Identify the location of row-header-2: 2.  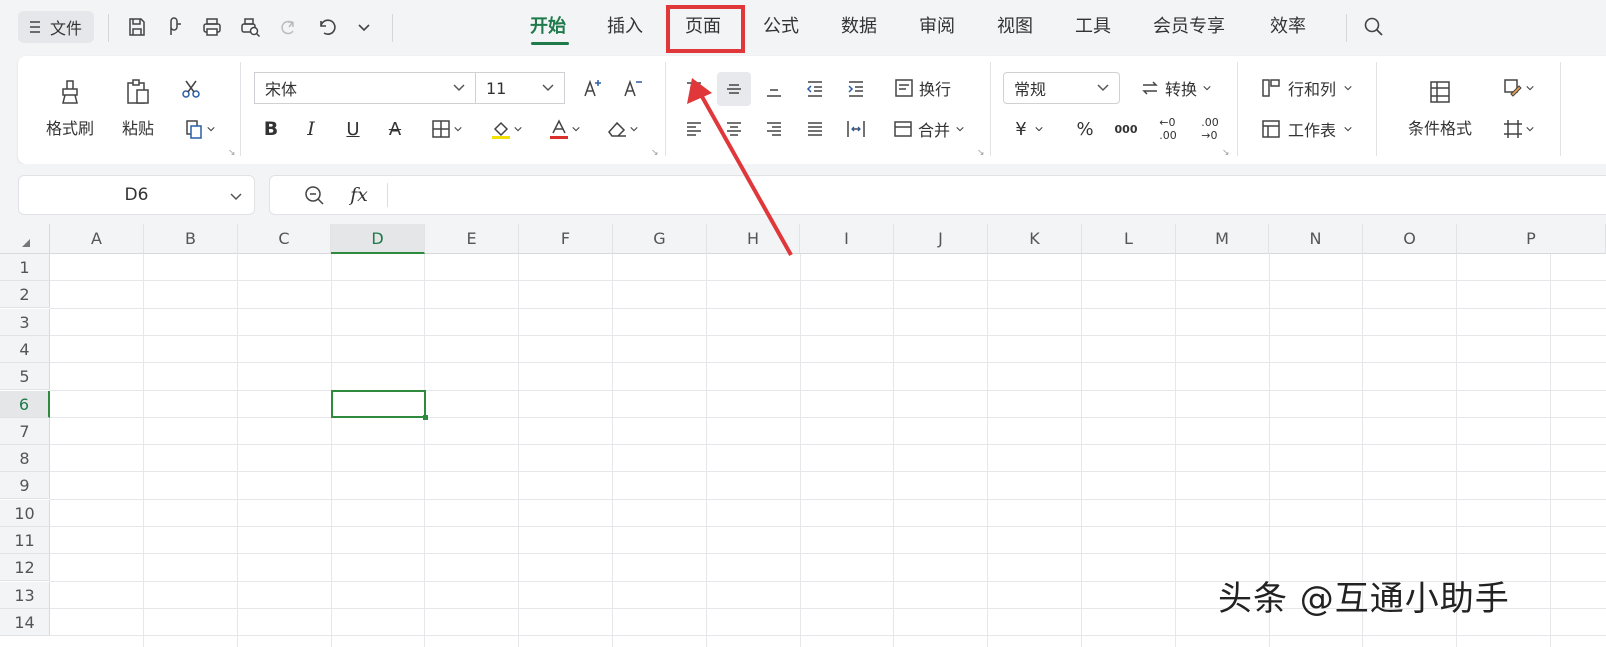
(25, 294).